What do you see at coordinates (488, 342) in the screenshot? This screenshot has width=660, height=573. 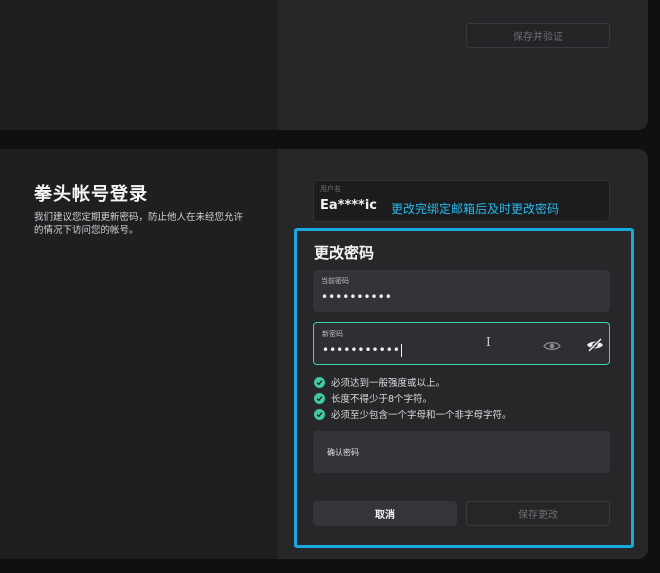 I see `ibeam-cursor-icon: I` at bounding box center [488, 342].